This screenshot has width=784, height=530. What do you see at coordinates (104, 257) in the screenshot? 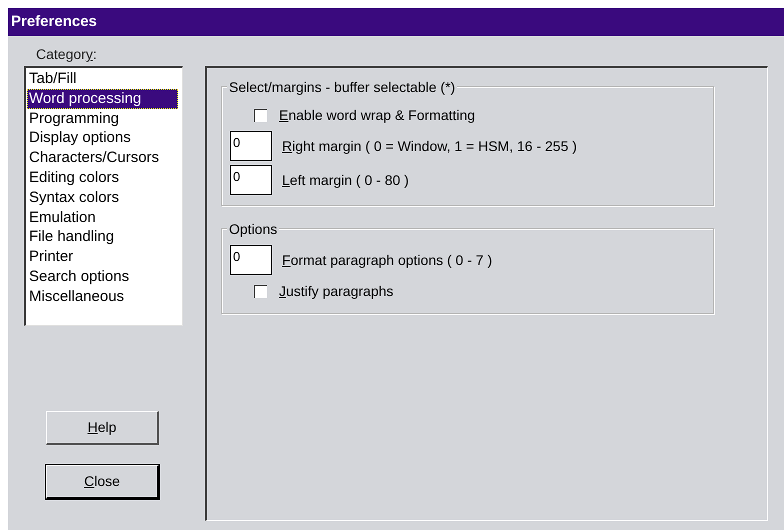
I see `category-item: Printer` at bounding box center [104, 257].